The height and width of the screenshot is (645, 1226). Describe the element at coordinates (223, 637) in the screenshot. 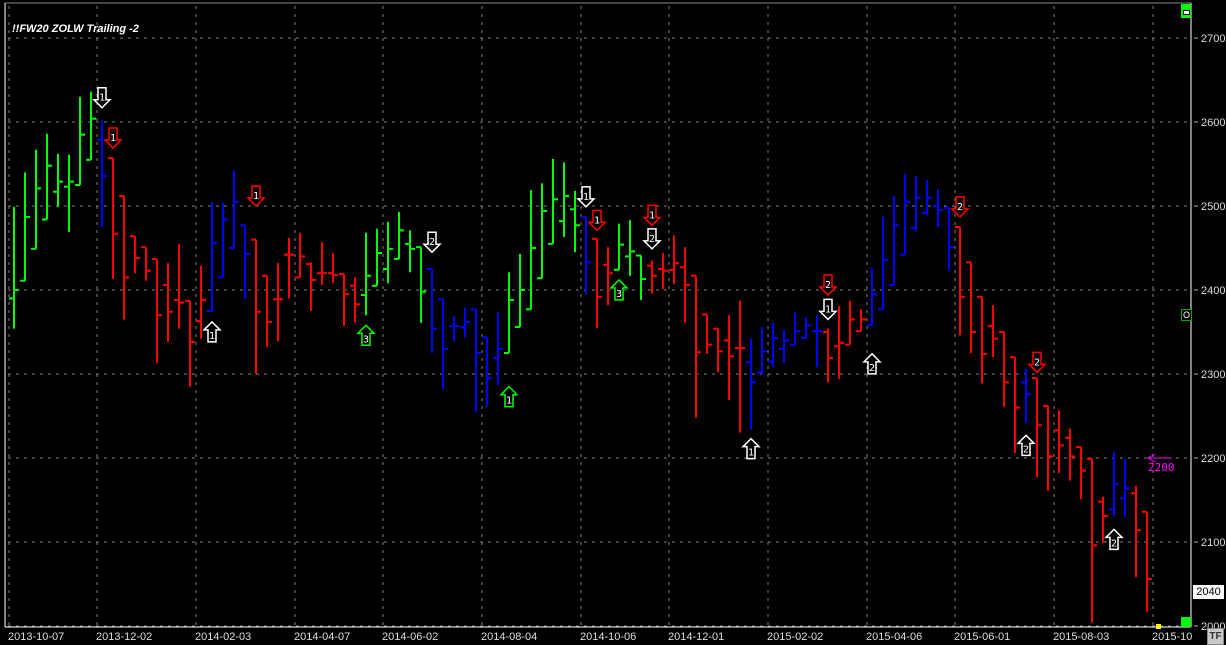

I see `x-tick-label: 2014-02-03` at that location.